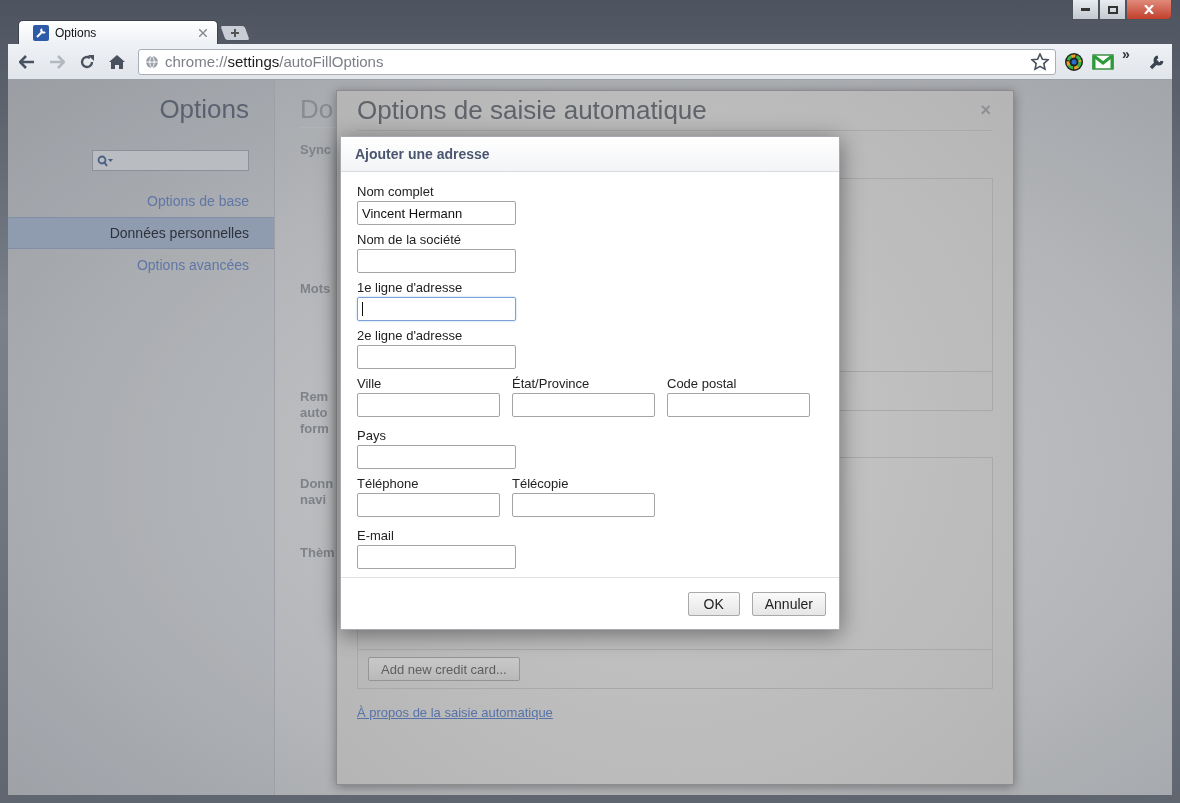 This screenshot has width=1180, height=803. What do you see at coordinates (597, 61) in the screenshot?
I see `address-bar: chrome://settings/autoFillOptions` at bounding box center [597, 61].